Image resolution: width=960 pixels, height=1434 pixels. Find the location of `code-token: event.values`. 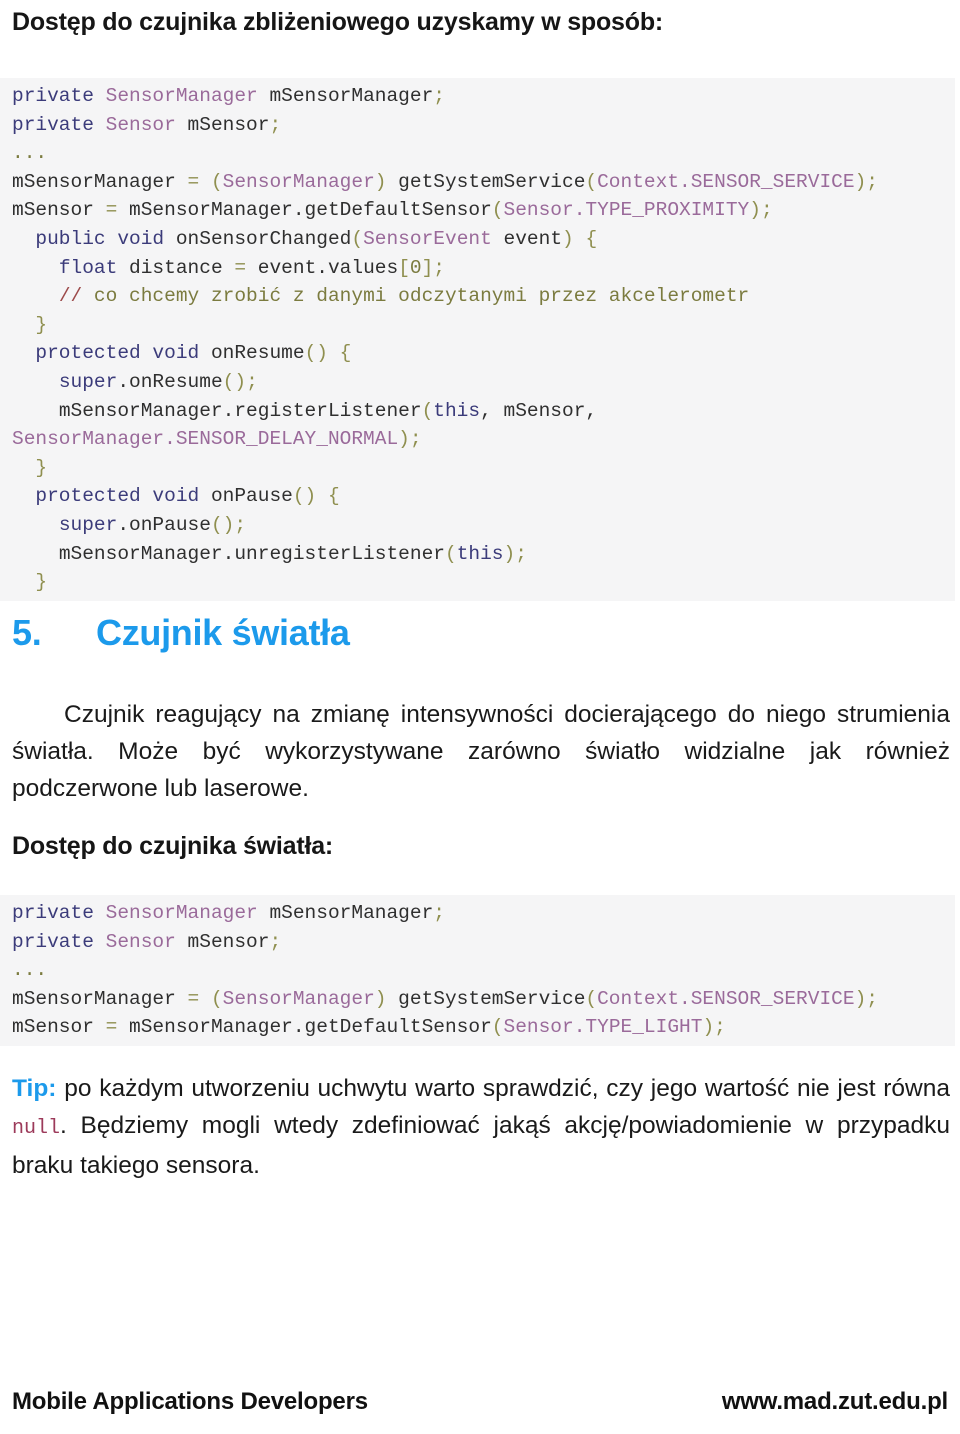

code-token: event.values is located at coordinates (322, 267).